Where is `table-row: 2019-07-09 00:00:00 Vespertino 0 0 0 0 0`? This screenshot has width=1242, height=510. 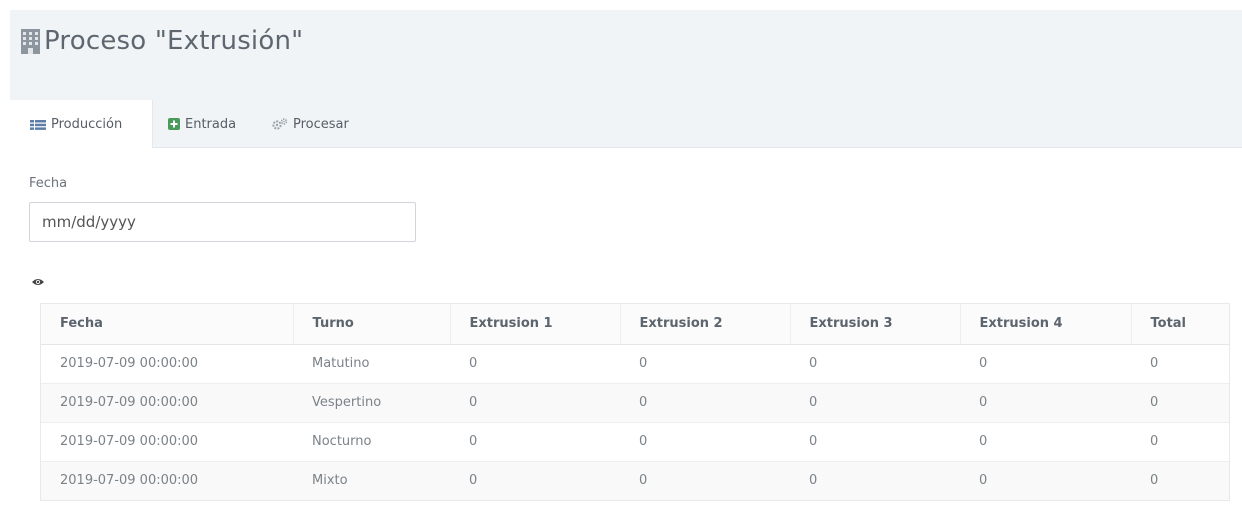 table-row: 2019-07-09 00:00:00 Vespertino 0 0 0 0 0 is located at coordinates (635, 403).